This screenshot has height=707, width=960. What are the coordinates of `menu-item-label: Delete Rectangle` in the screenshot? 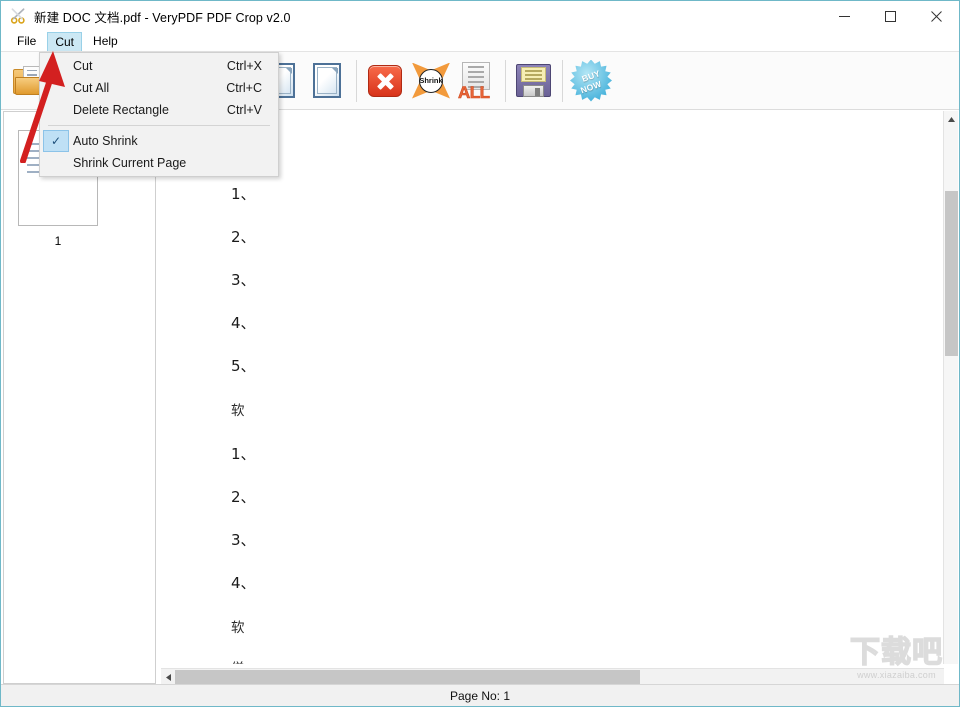 It's located at (121, 110).